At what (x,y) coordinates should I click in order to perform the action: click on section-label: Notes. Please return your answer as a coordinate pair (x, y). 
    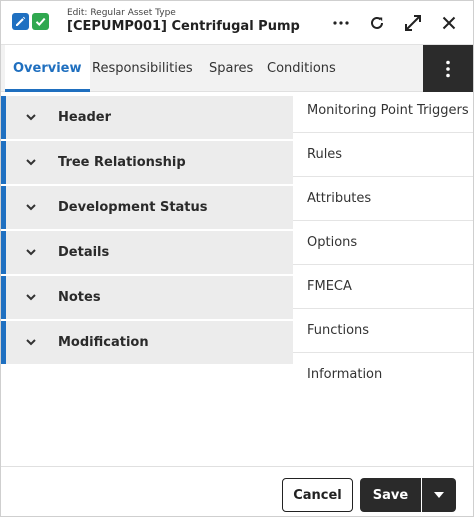
    Looking at the image, I should click on (79, 297).